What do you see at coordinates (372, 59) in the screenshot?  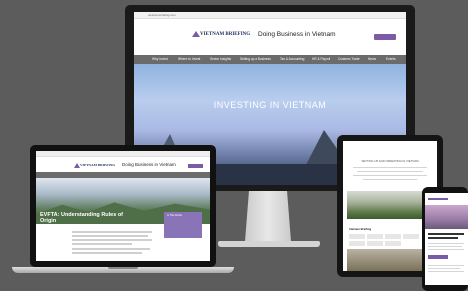 I see `nav-item-news: News` at bounding box center [372, 59].